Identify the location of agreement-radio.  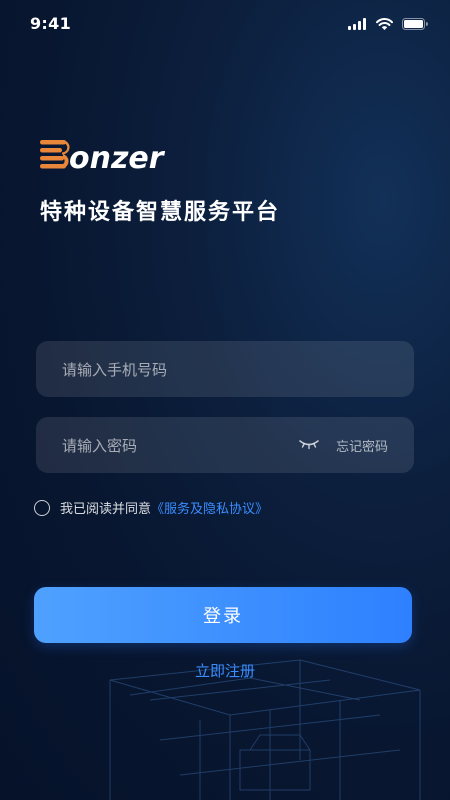
(42, 507).